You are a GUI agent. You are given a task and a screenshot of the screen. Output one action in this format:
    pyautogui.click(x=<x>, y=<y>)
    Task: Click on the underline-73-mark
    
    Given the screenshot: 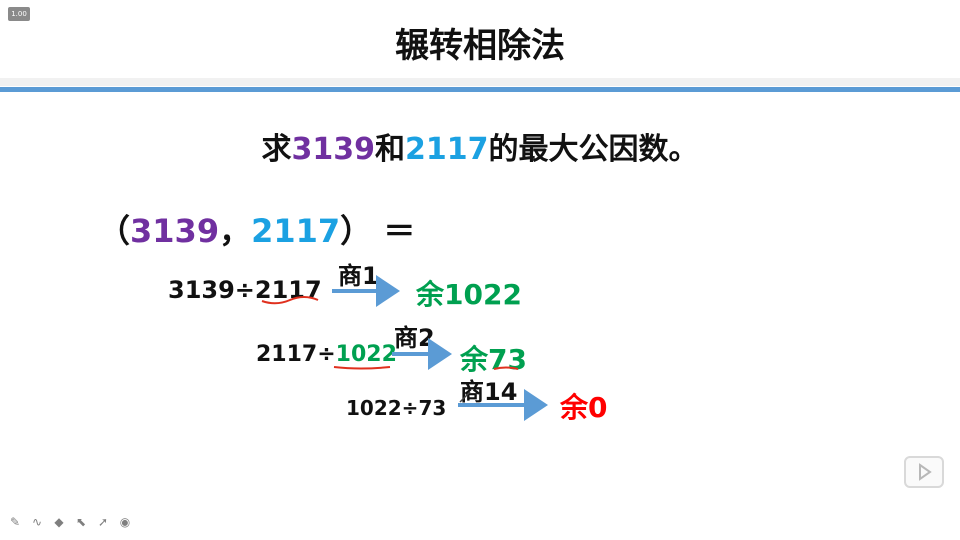 What is the action you would take?
    pyautogui.click(x=506, y=368)
    